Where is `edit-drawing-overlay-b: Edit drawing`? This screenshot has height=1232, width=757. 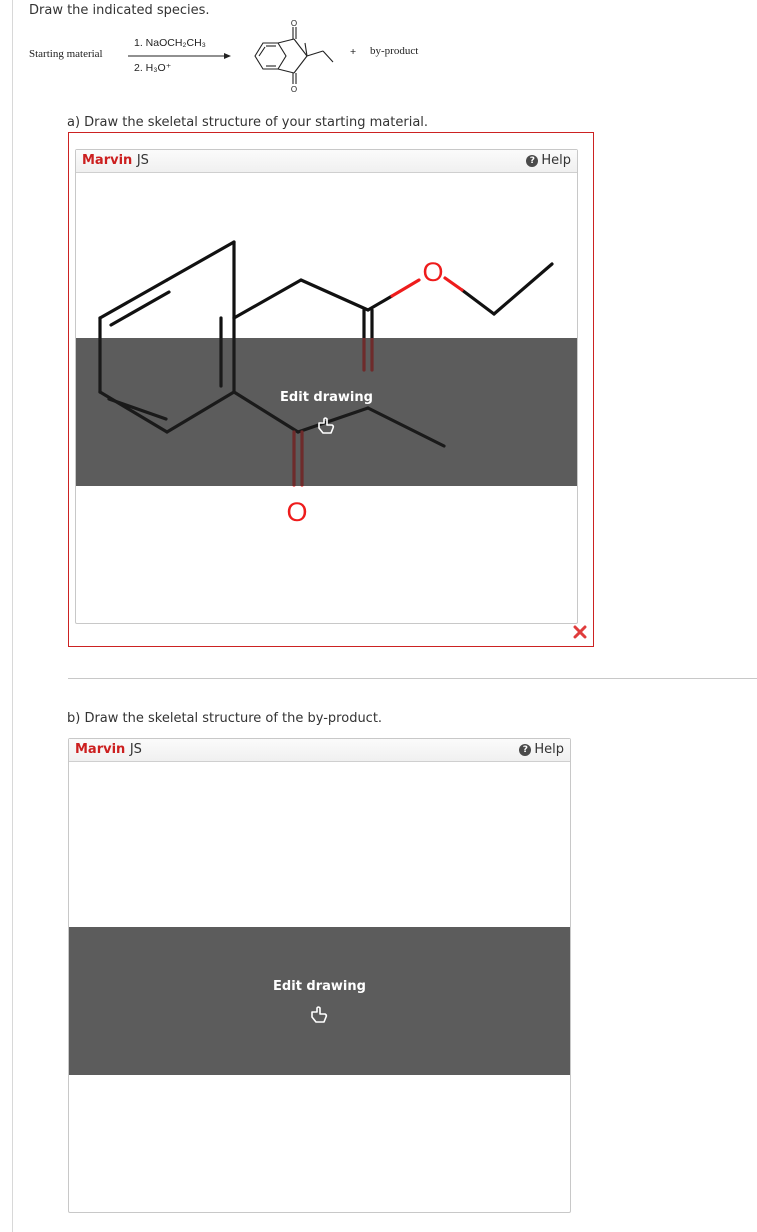
edit-drawing-overlay-b: Edit drawing is located at coordinates (319, 1001).